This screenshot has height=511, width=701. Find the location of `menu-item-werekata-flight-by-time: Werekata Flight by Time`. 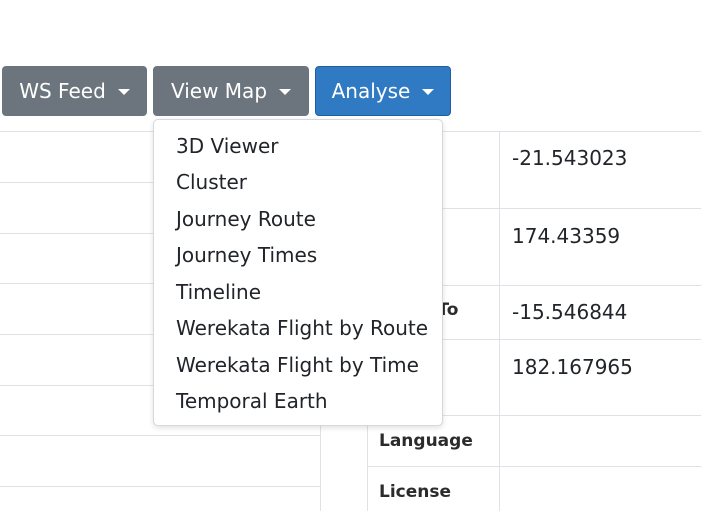

menu-item-werekata-flight-by-time: Werekata Flight by Time is located at coordinates (297, 365).